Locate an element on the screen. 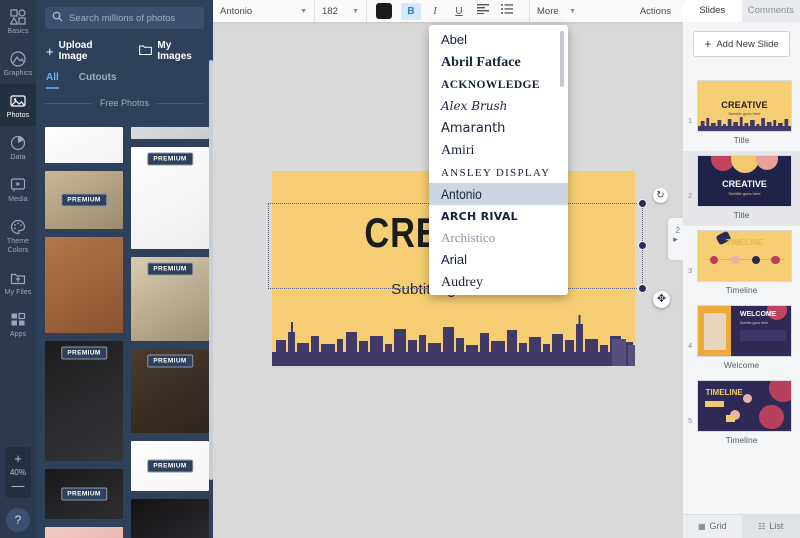 Image resolution: width=800 pixels, height=538 pixels. upload-image-label: Upload Image is located at coordinates (75, 51).